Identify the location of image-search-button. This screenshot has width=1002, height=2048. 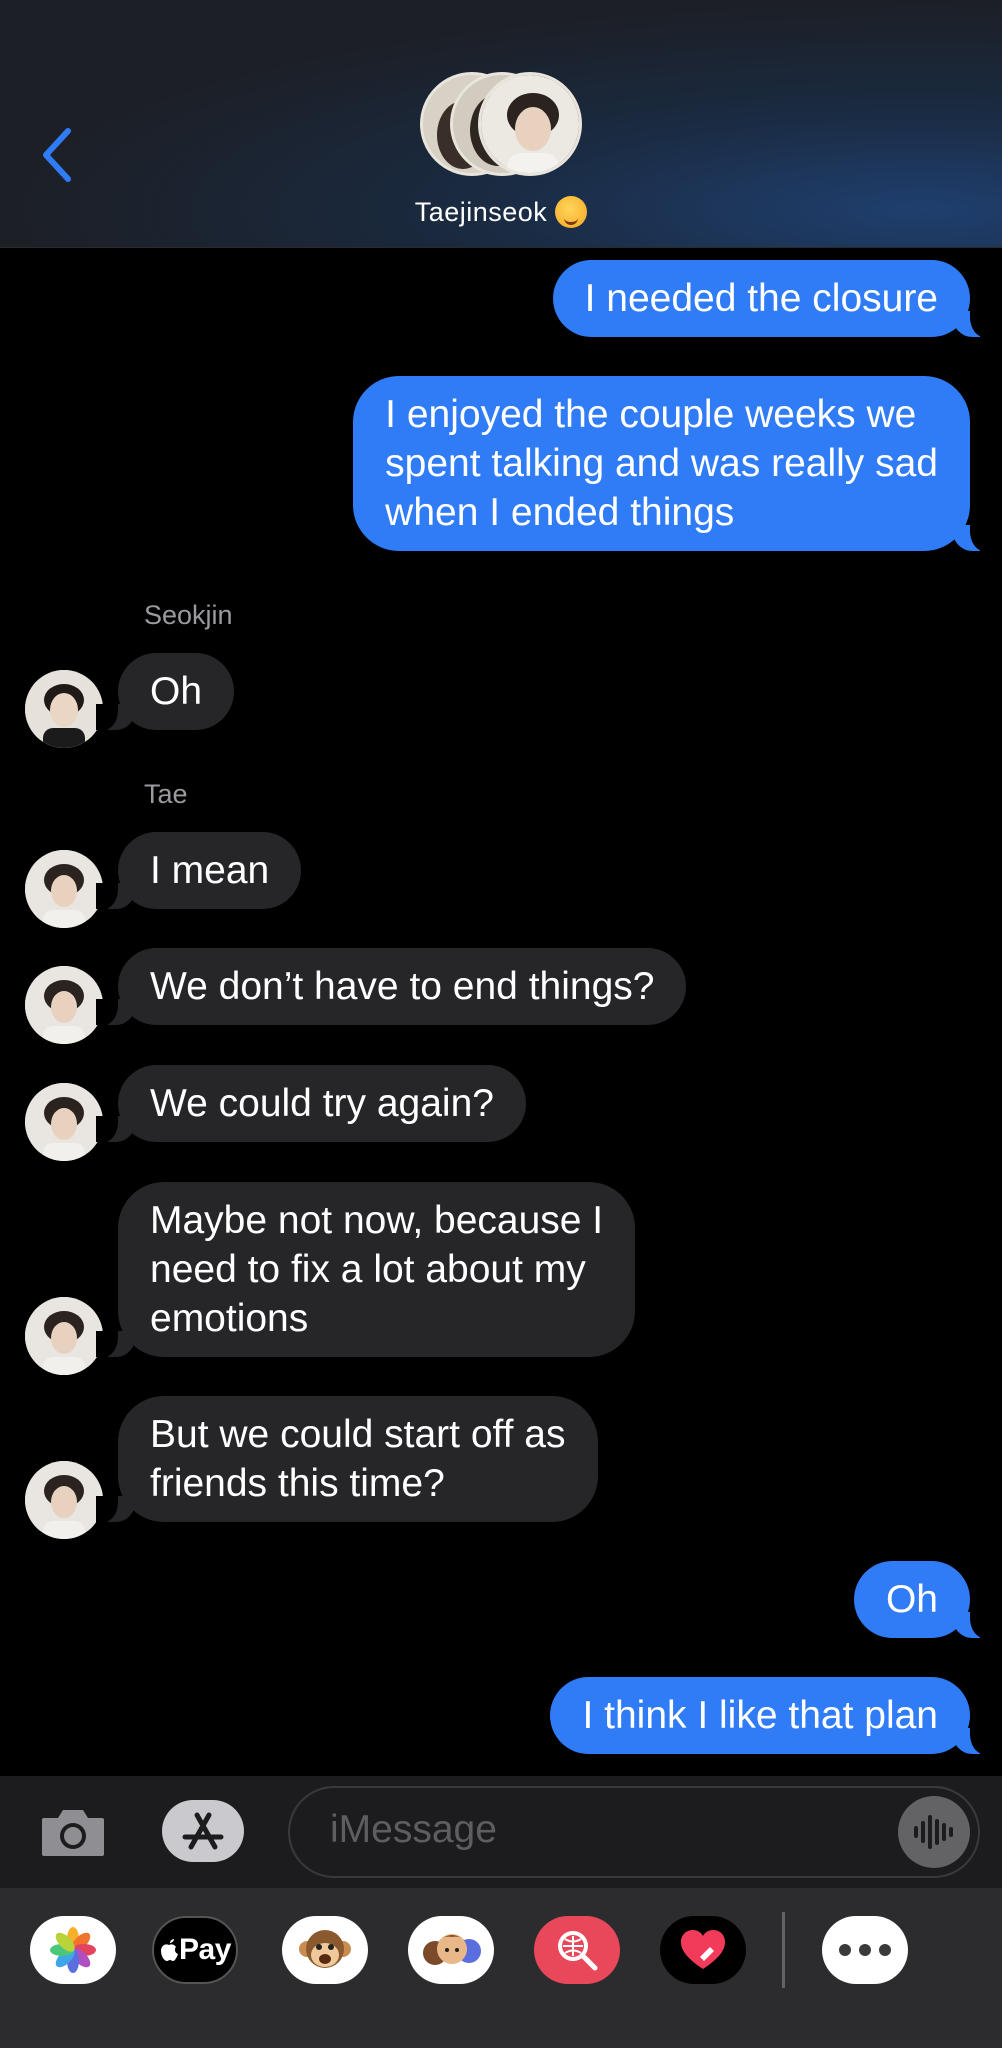
(577, 1950).